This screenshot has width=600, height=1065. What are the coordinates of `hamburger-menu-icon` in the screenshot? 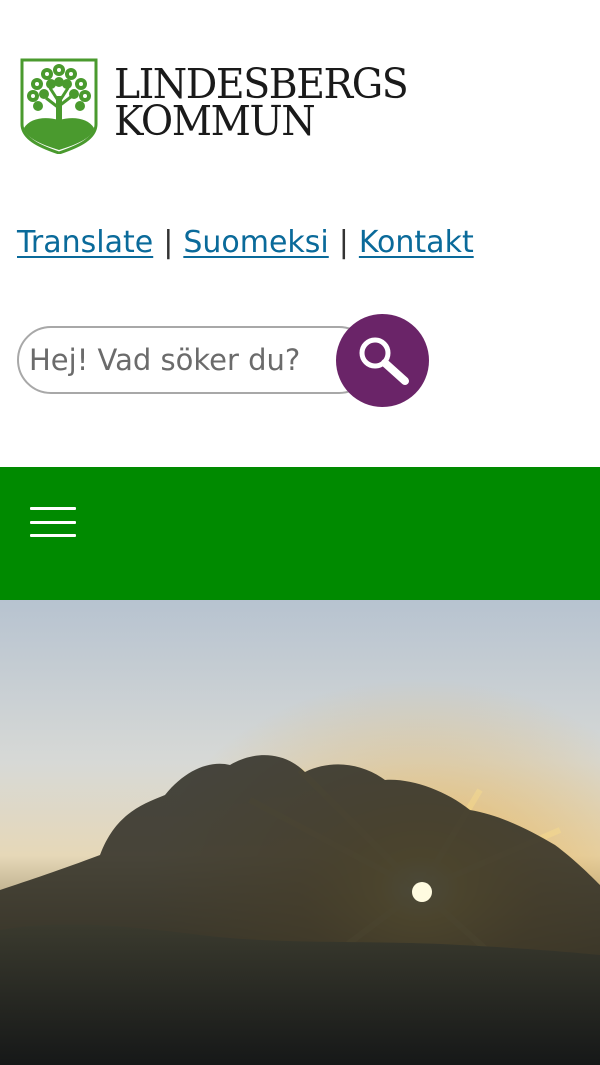 It's located at (53, 522).